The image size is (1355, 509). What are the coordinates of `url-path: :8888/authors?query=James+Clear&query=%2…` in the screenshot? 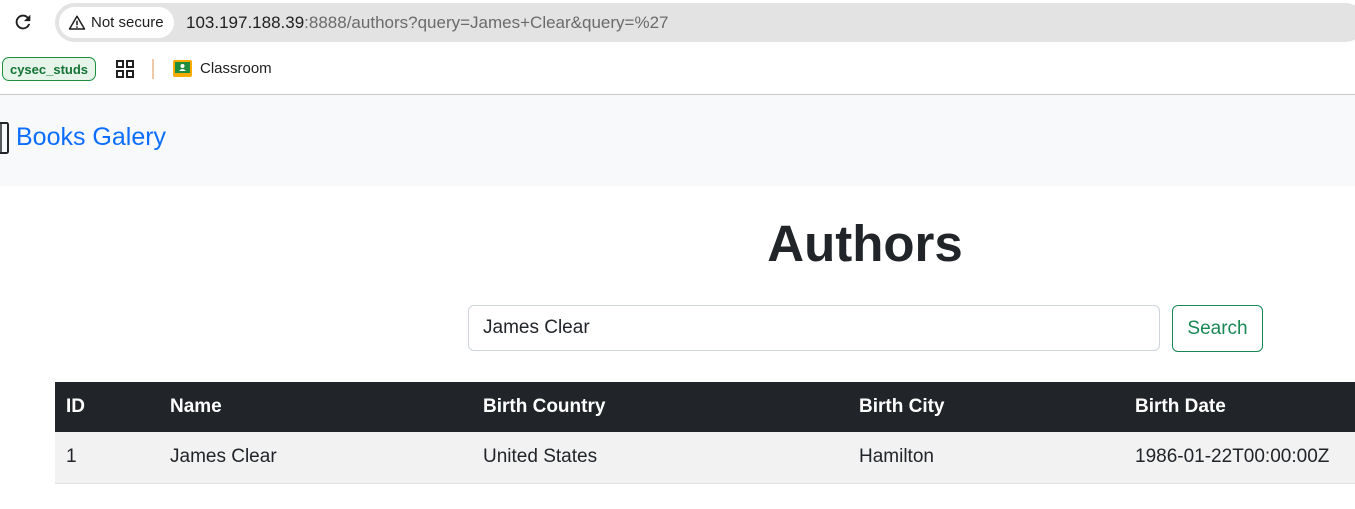 It's located at (486, 22).